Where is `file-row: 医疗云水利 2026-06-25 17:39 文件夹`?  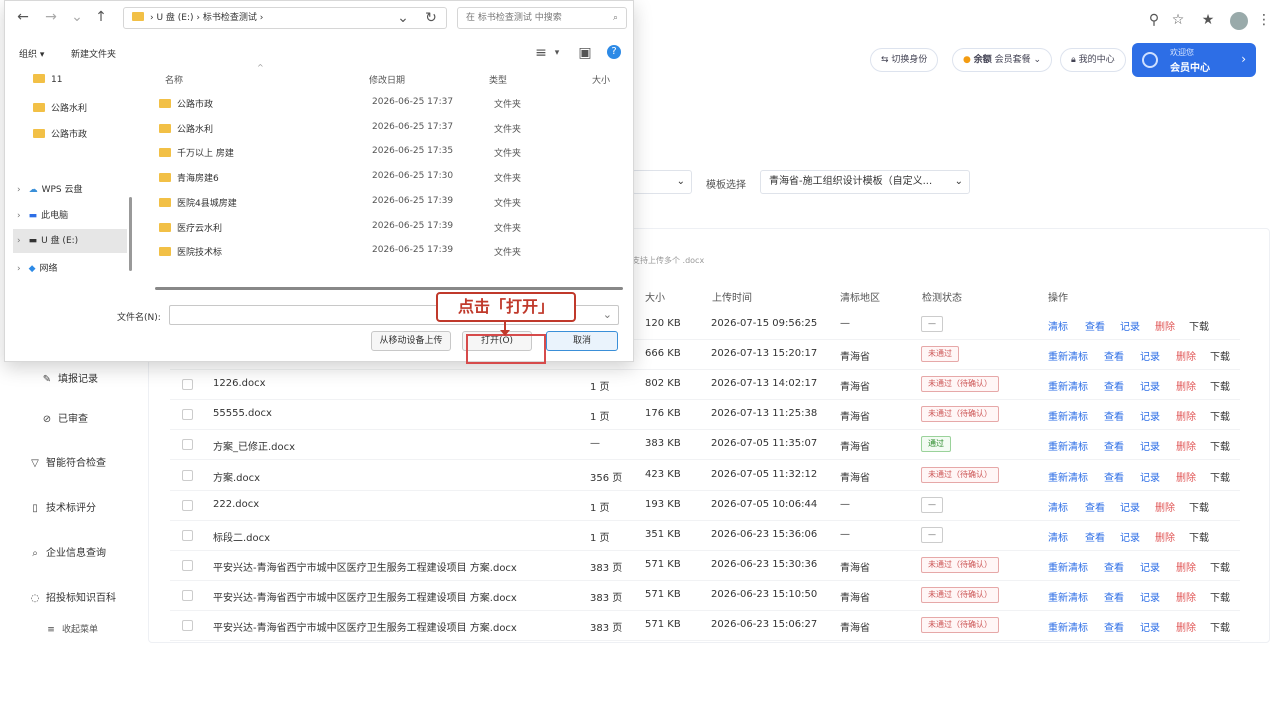 file-row: 医疗云水利 2026-06-25 17:39 文件夹 is located at coordinates (390, 228).